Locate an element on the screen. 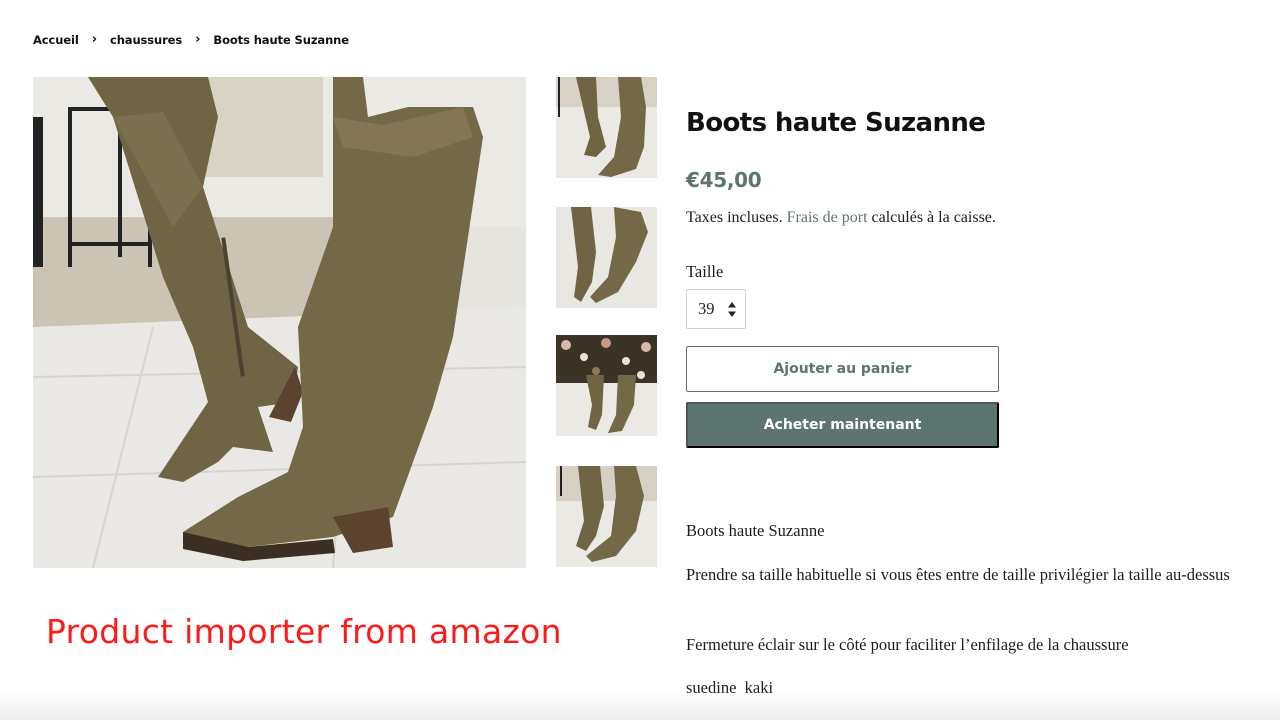 This screenshot has width=1280, height=720. breadcrumb-current: Boots haute Suzanne is located at coordinates (281, 40).